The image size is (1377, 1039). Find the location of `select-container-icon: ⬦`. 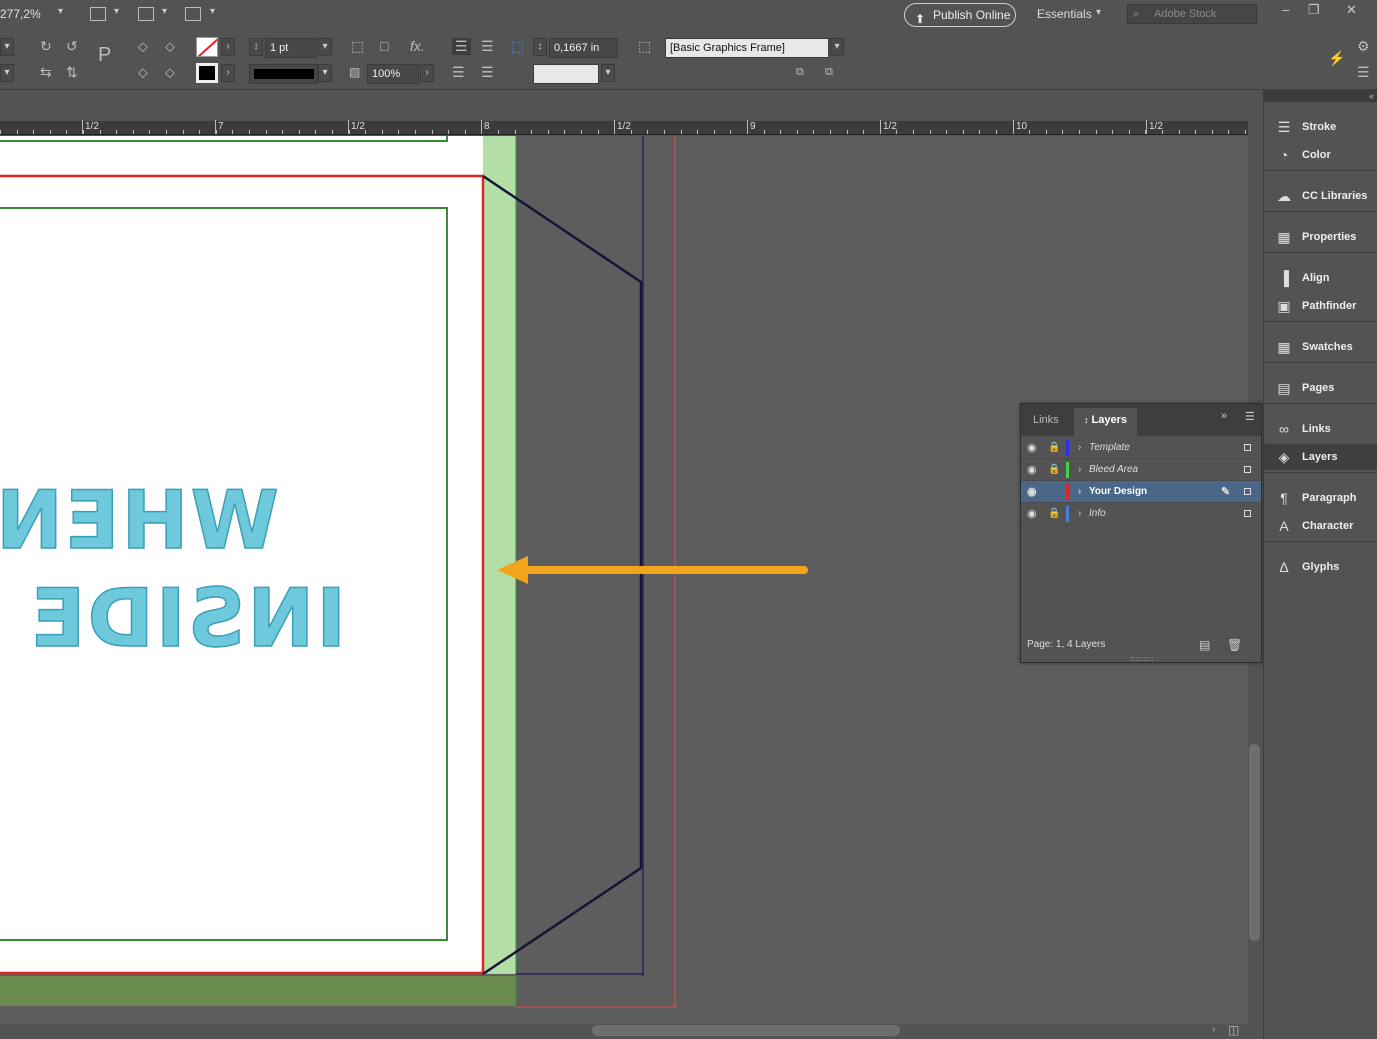

select-container-icon: ⬦ is located at coordinates (143, 46).